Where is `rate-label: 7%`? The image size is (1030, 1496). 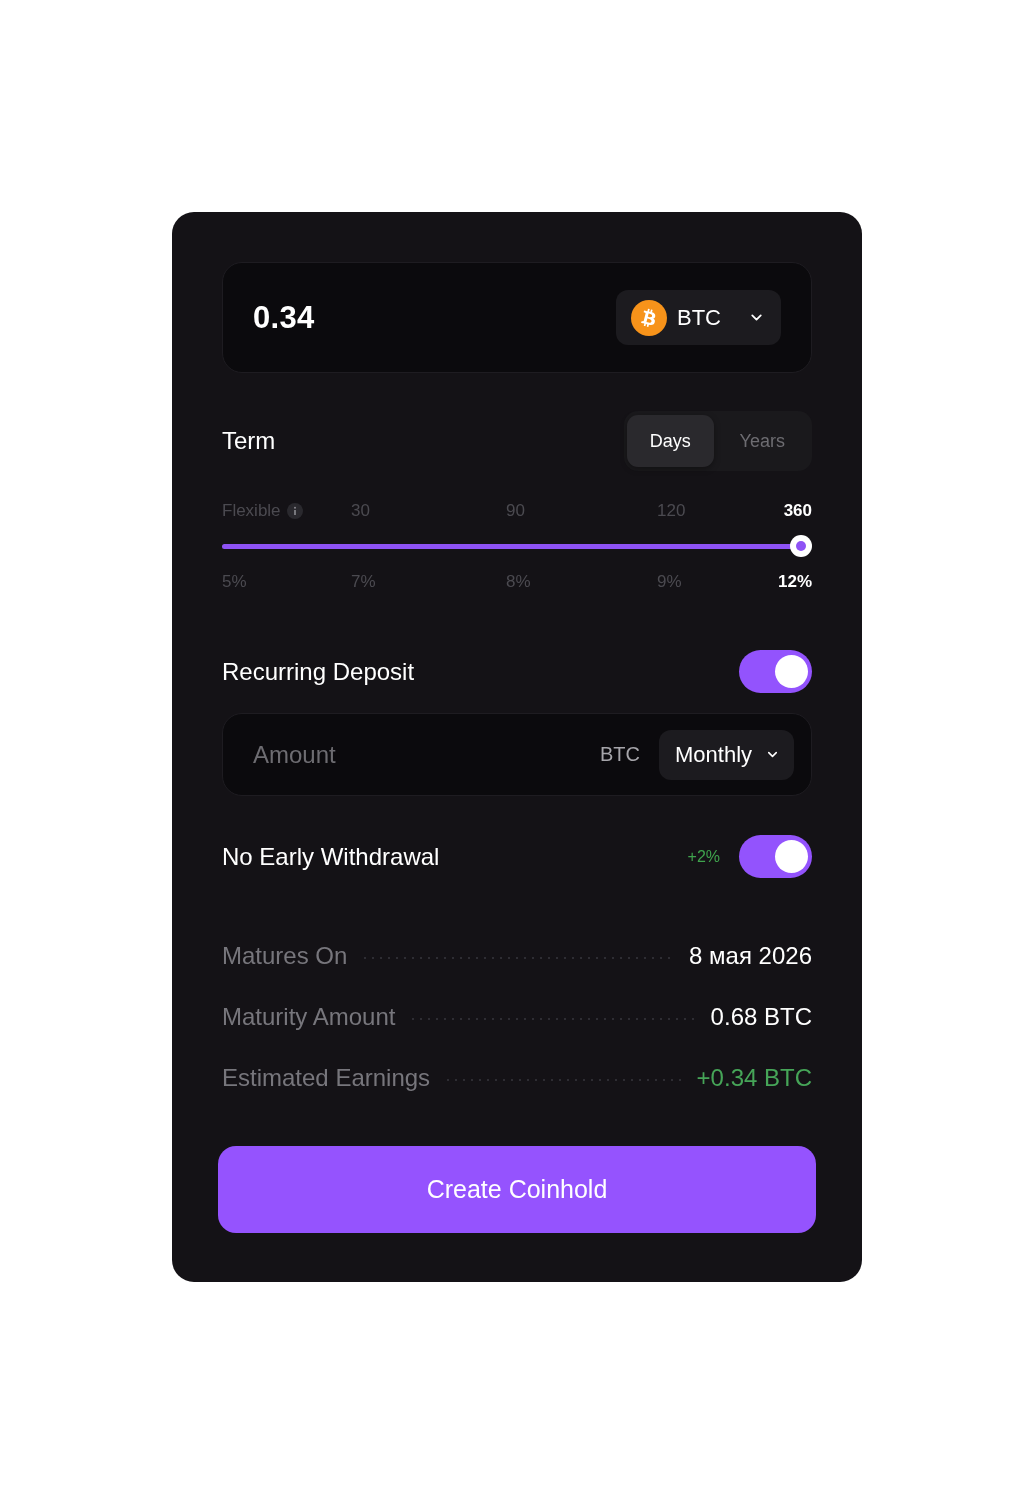 rate-label: 7% is located at coordinates (363, 582).